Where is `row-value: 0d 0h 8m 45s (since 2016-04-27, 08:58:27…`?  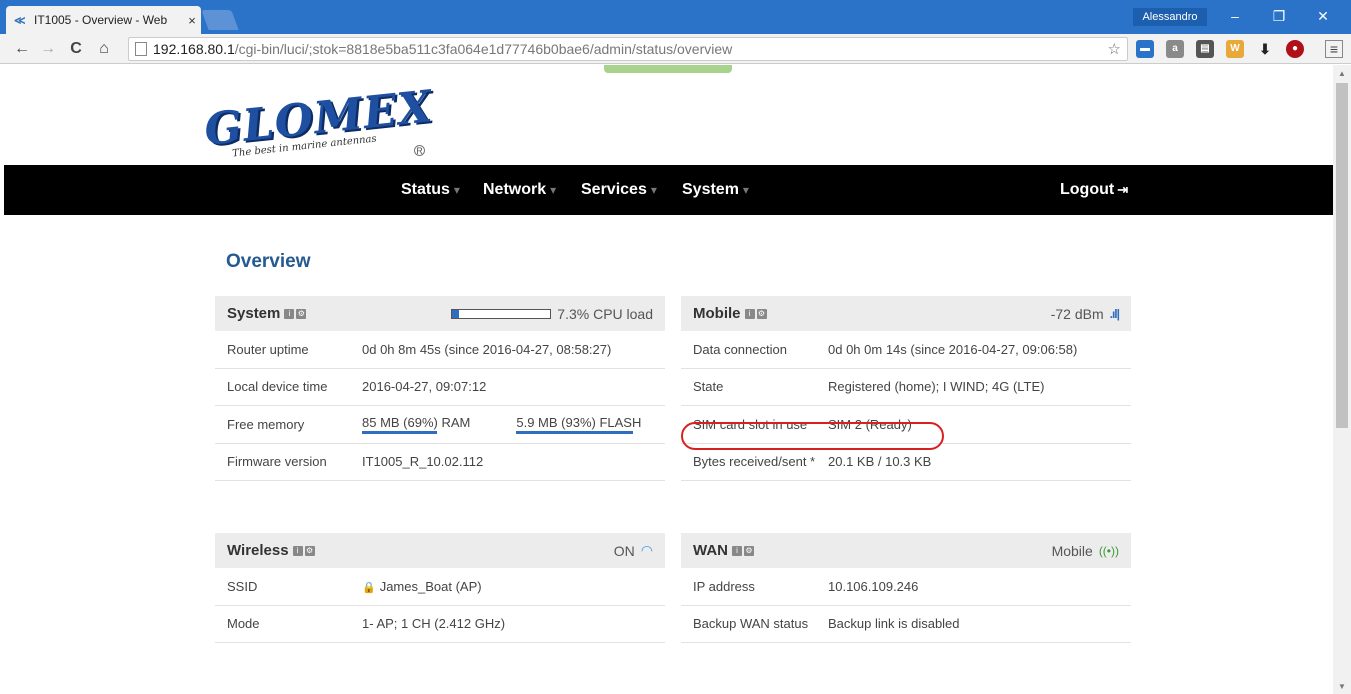
row-value: 0d 0h 8m 45s (since 2016-04-27, 08:58:27… is located at coordinates (487, 349).